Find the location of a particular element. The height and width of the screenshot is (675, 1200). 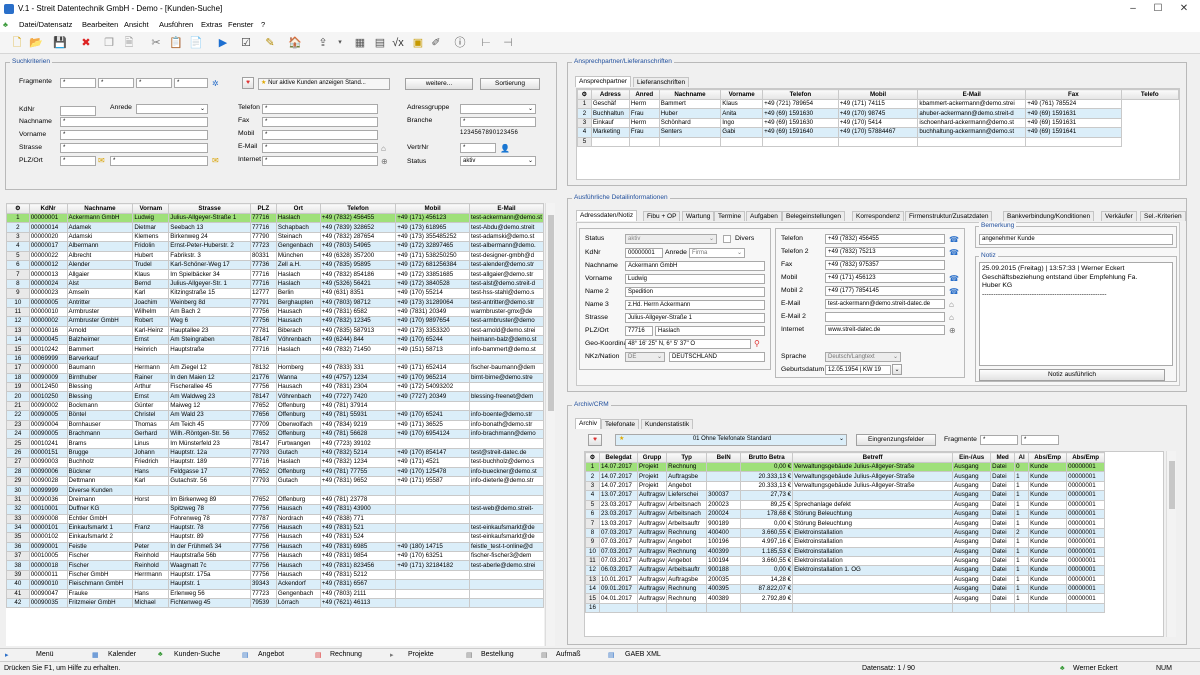

anrede-select: ⌄ is located at coordinates (172, 109).